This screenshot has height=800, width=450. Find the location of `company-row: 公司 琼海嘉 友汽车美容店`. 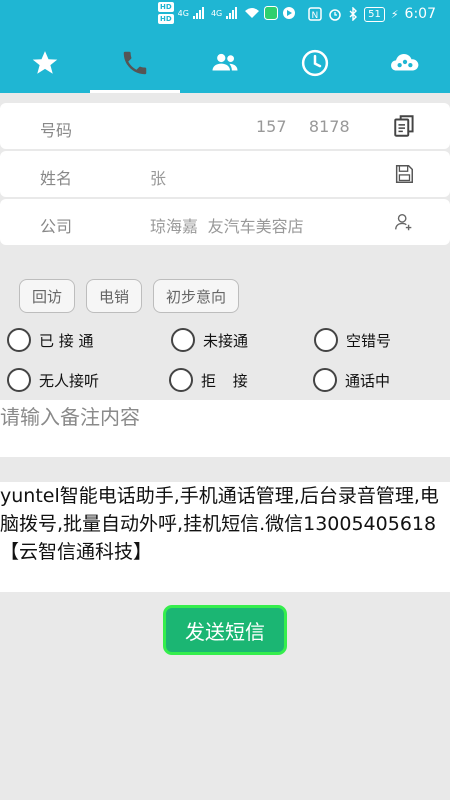

company-row: 公司 琼海嘉 友汽车美容店 is located at coordinates (225, 222).